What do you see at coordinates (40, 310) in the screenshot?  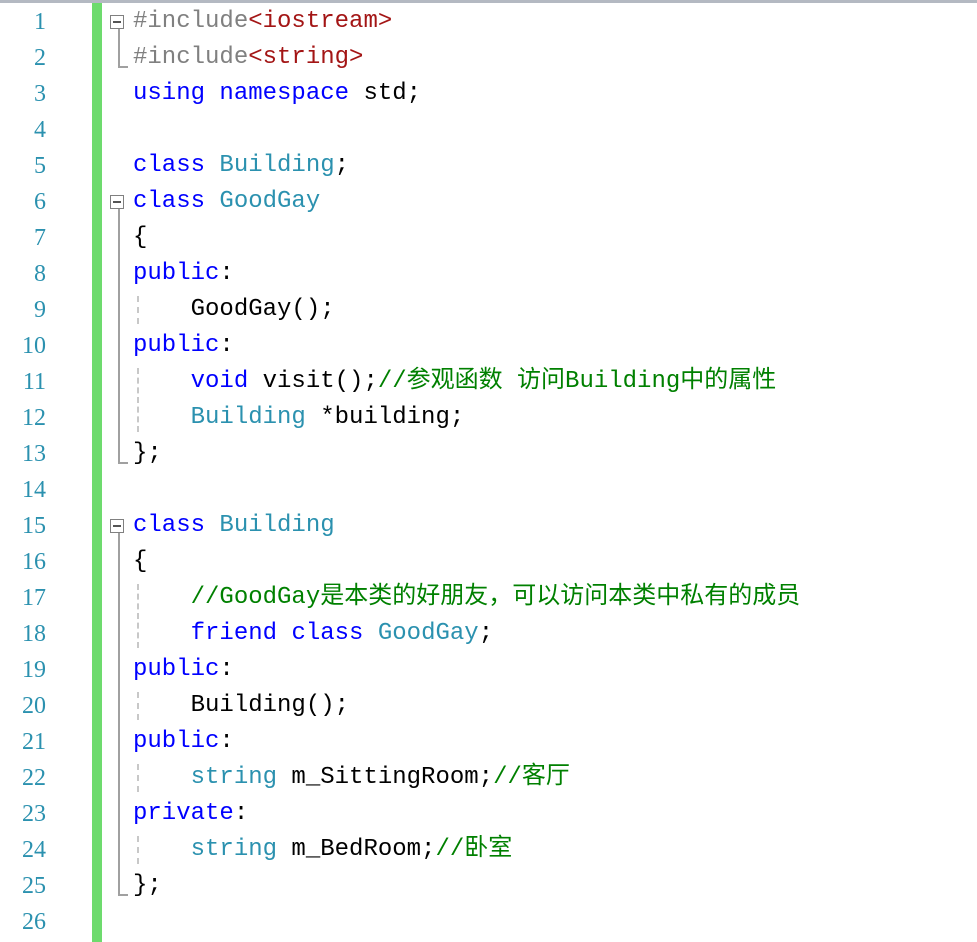 I see `line-number: 9` at bounding box center [40, 310].